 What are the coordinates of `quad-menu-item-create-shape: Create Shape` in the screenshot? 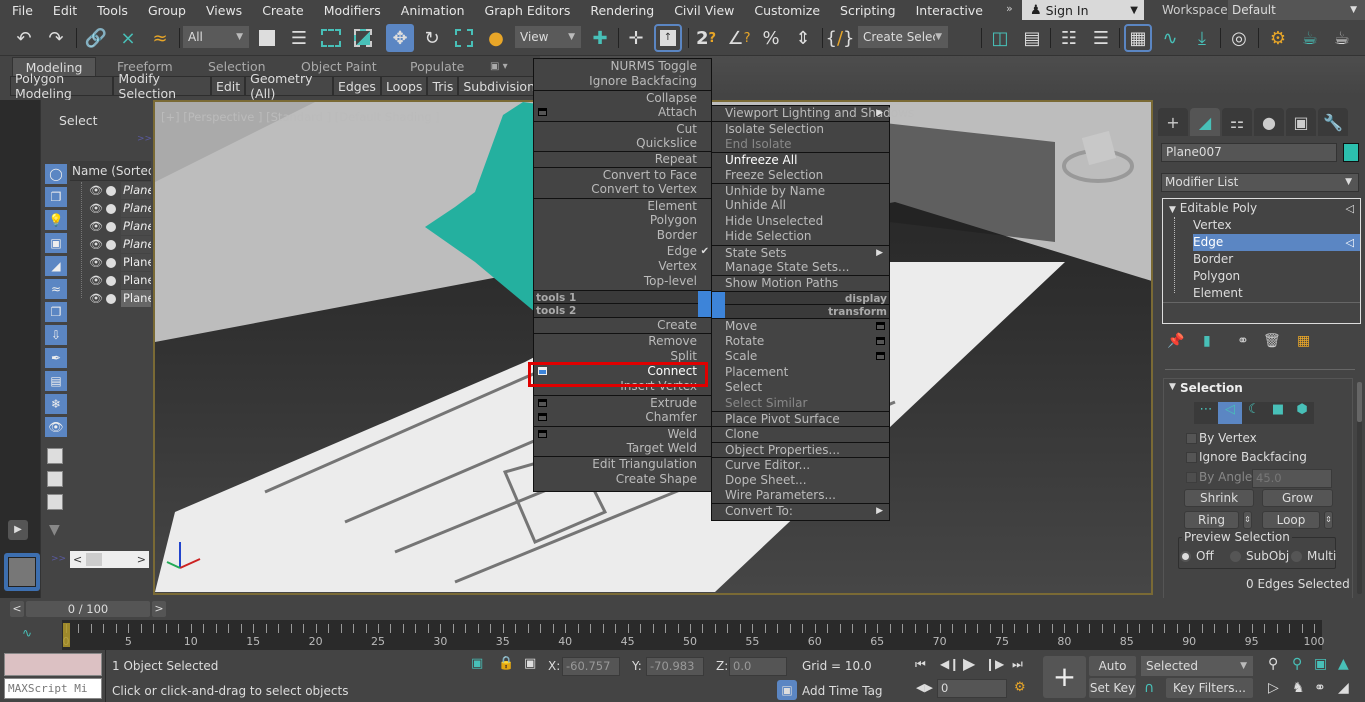 It's located at (622, 479).